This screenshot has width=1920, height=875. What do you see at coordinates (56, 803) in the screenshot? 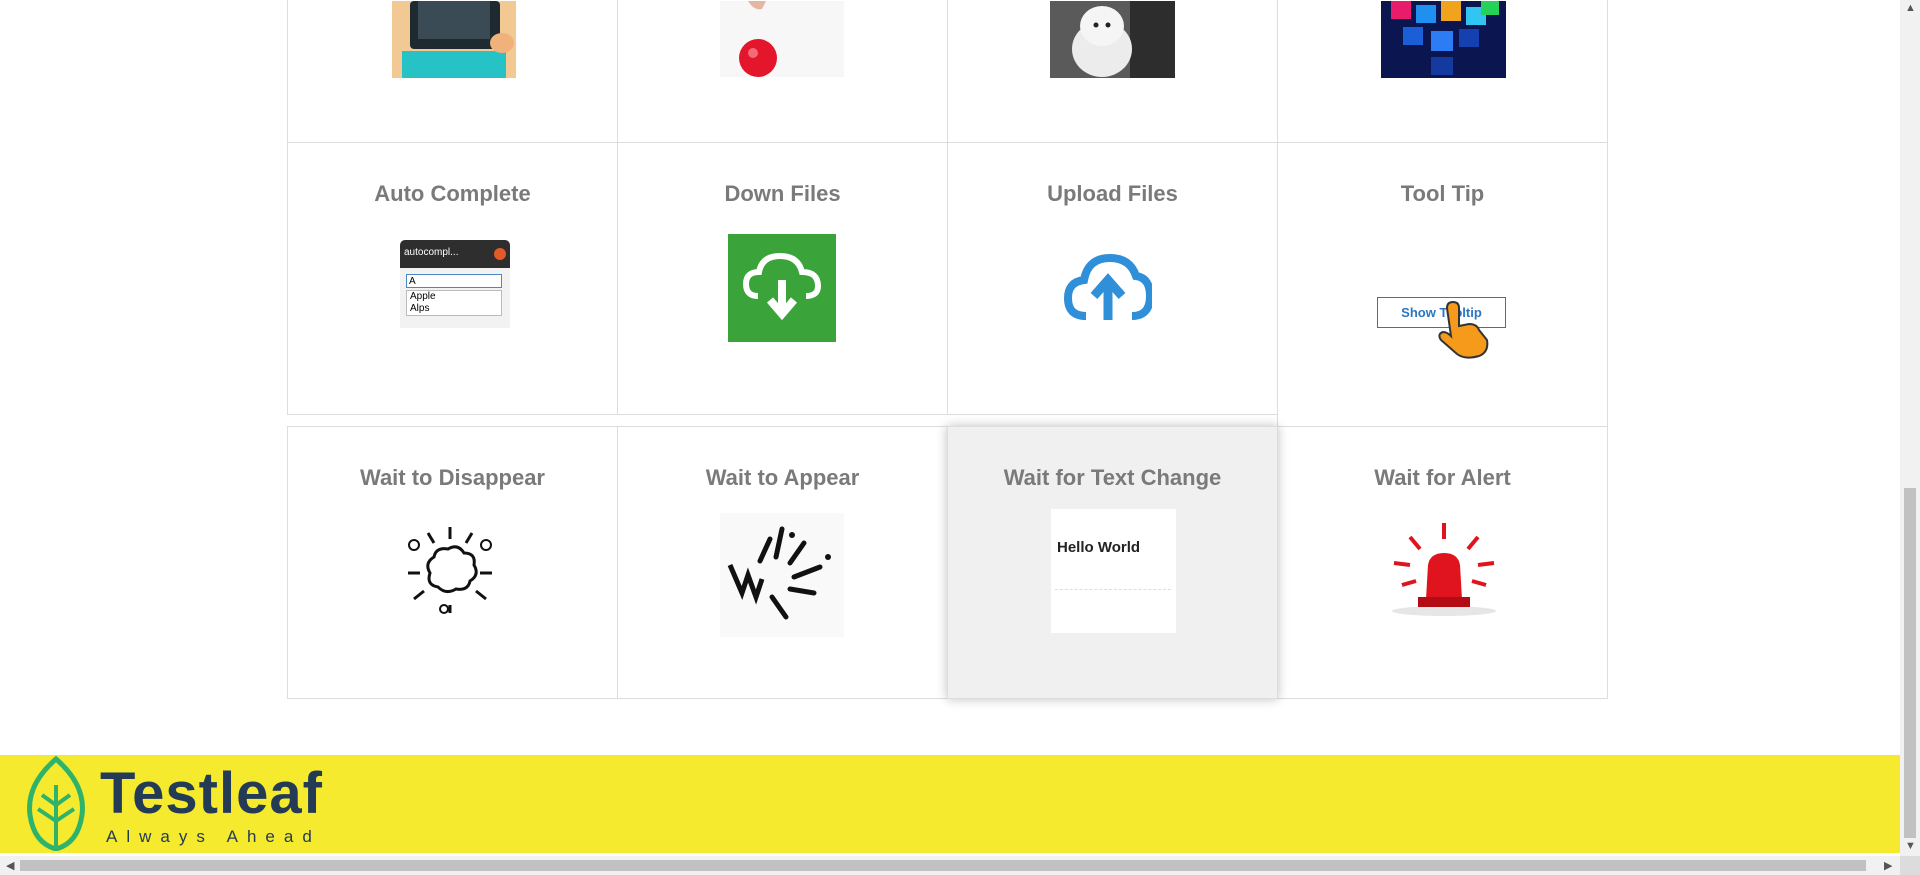
I see `leaf-logo-icon` at bounding box center [56, 803].